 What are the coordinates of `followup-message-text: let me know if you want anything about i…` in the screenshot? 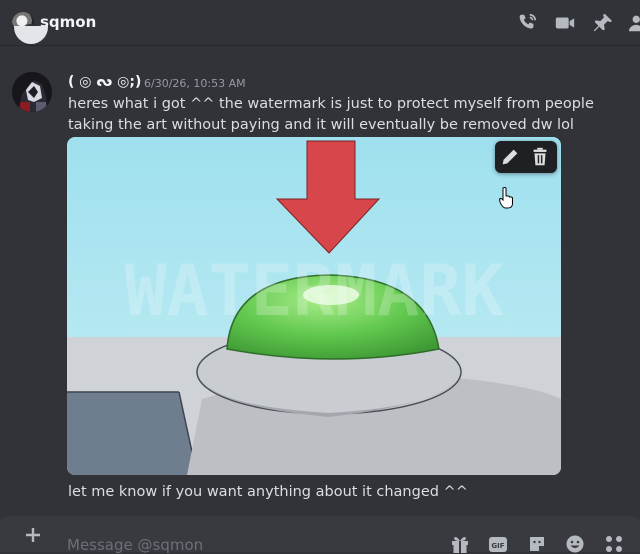 It's located at (268, 492).